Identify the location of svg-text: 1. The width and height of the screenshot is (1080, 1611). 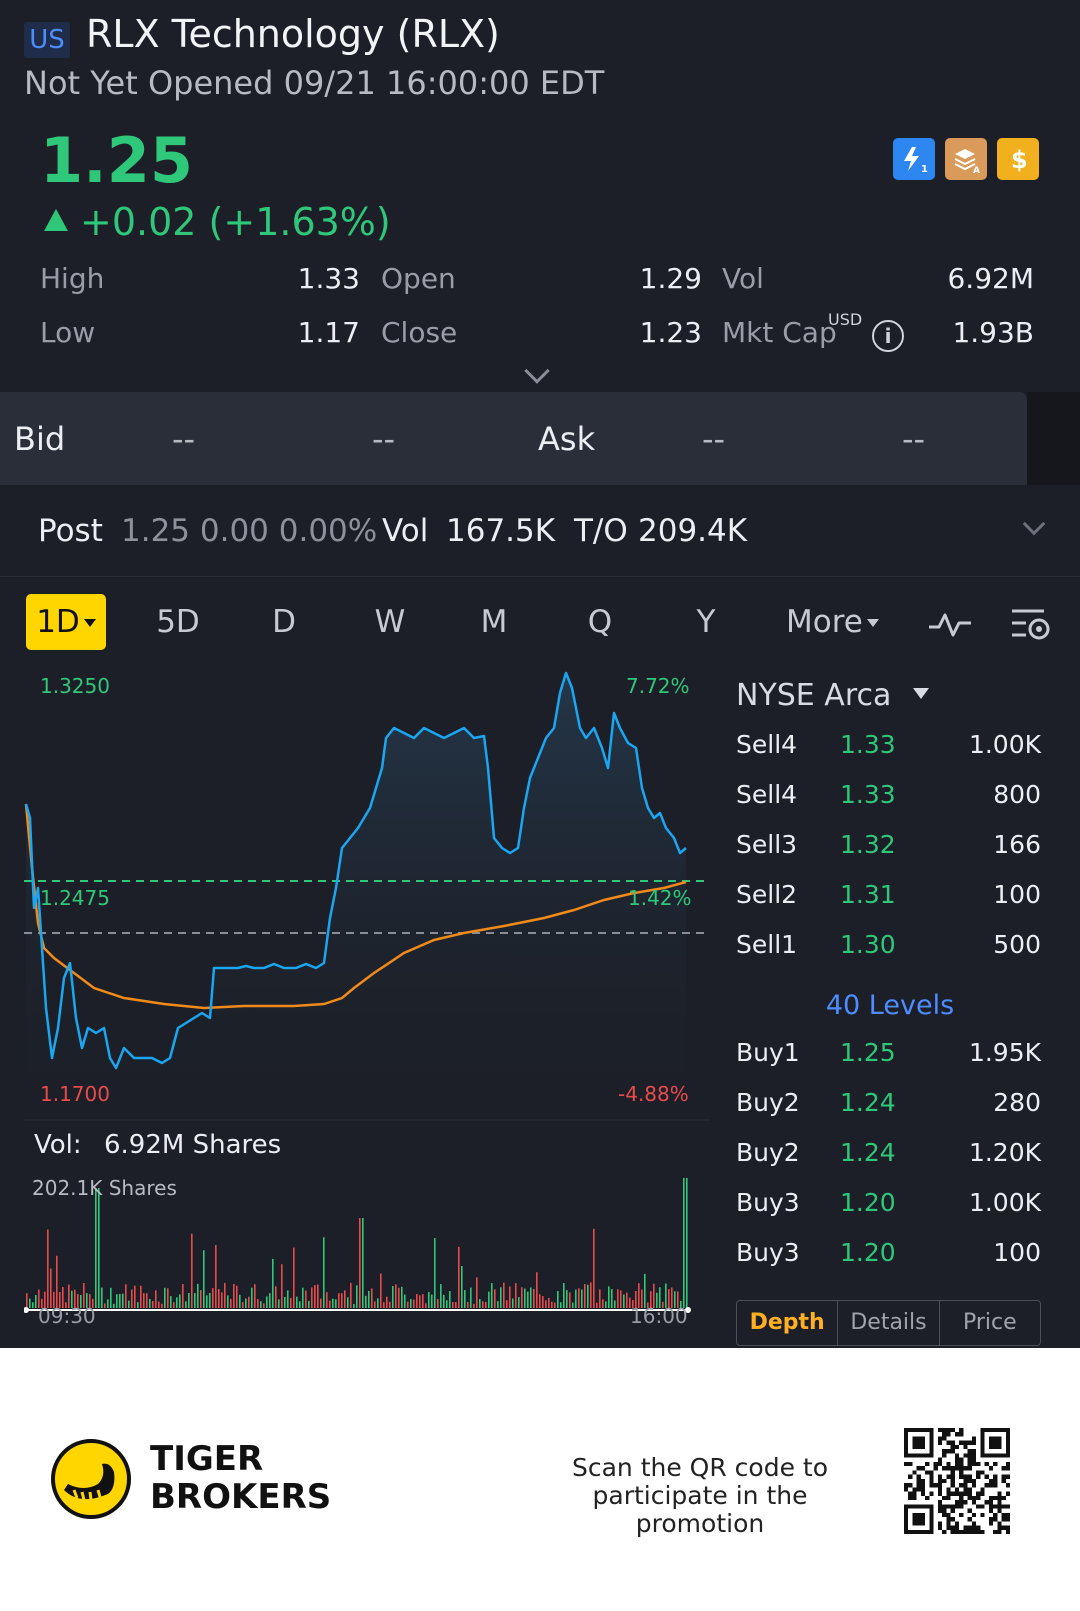
(924, 169).